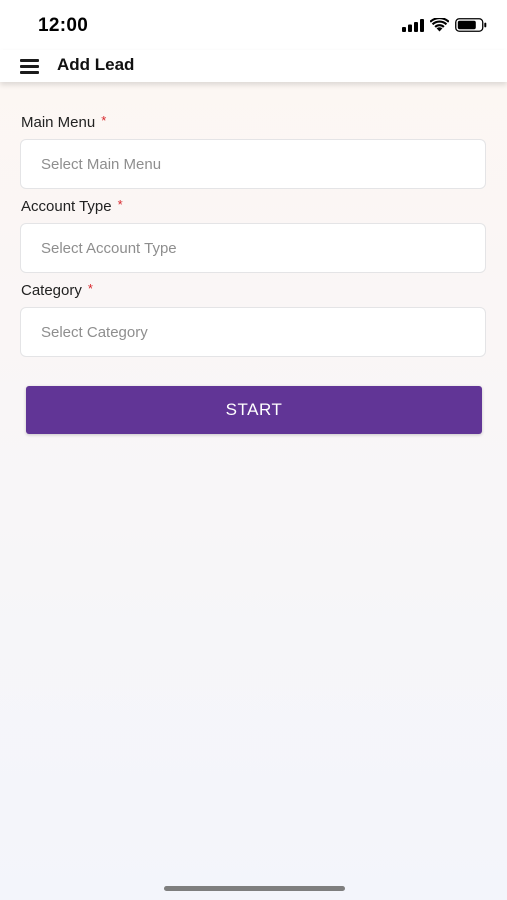 Image resolution: width=507 pixels, height=900 pixels. What do you see at coordinates (439, 25) in the screenshot?
I see `wifi-icon` at bounding box center [439, 25].